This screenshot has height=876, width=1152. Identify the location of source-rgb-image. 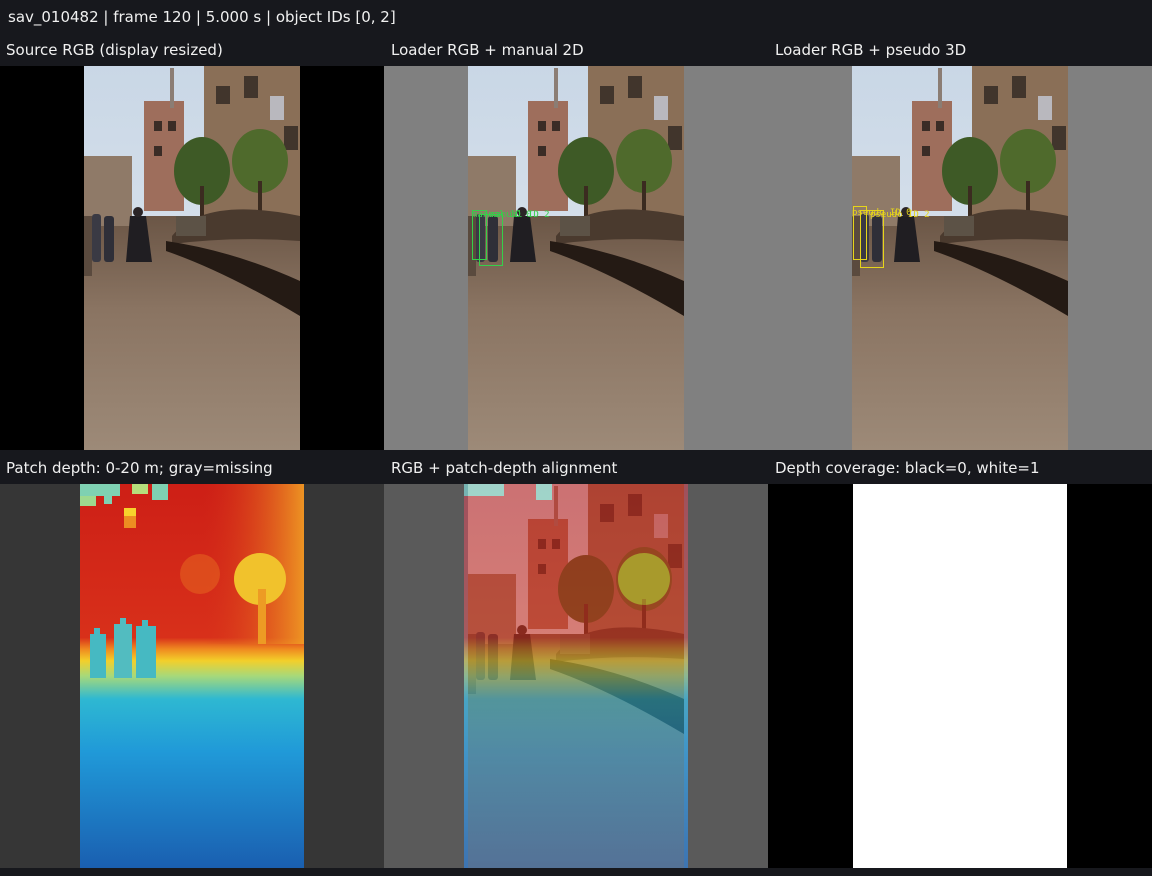
(192, 258).